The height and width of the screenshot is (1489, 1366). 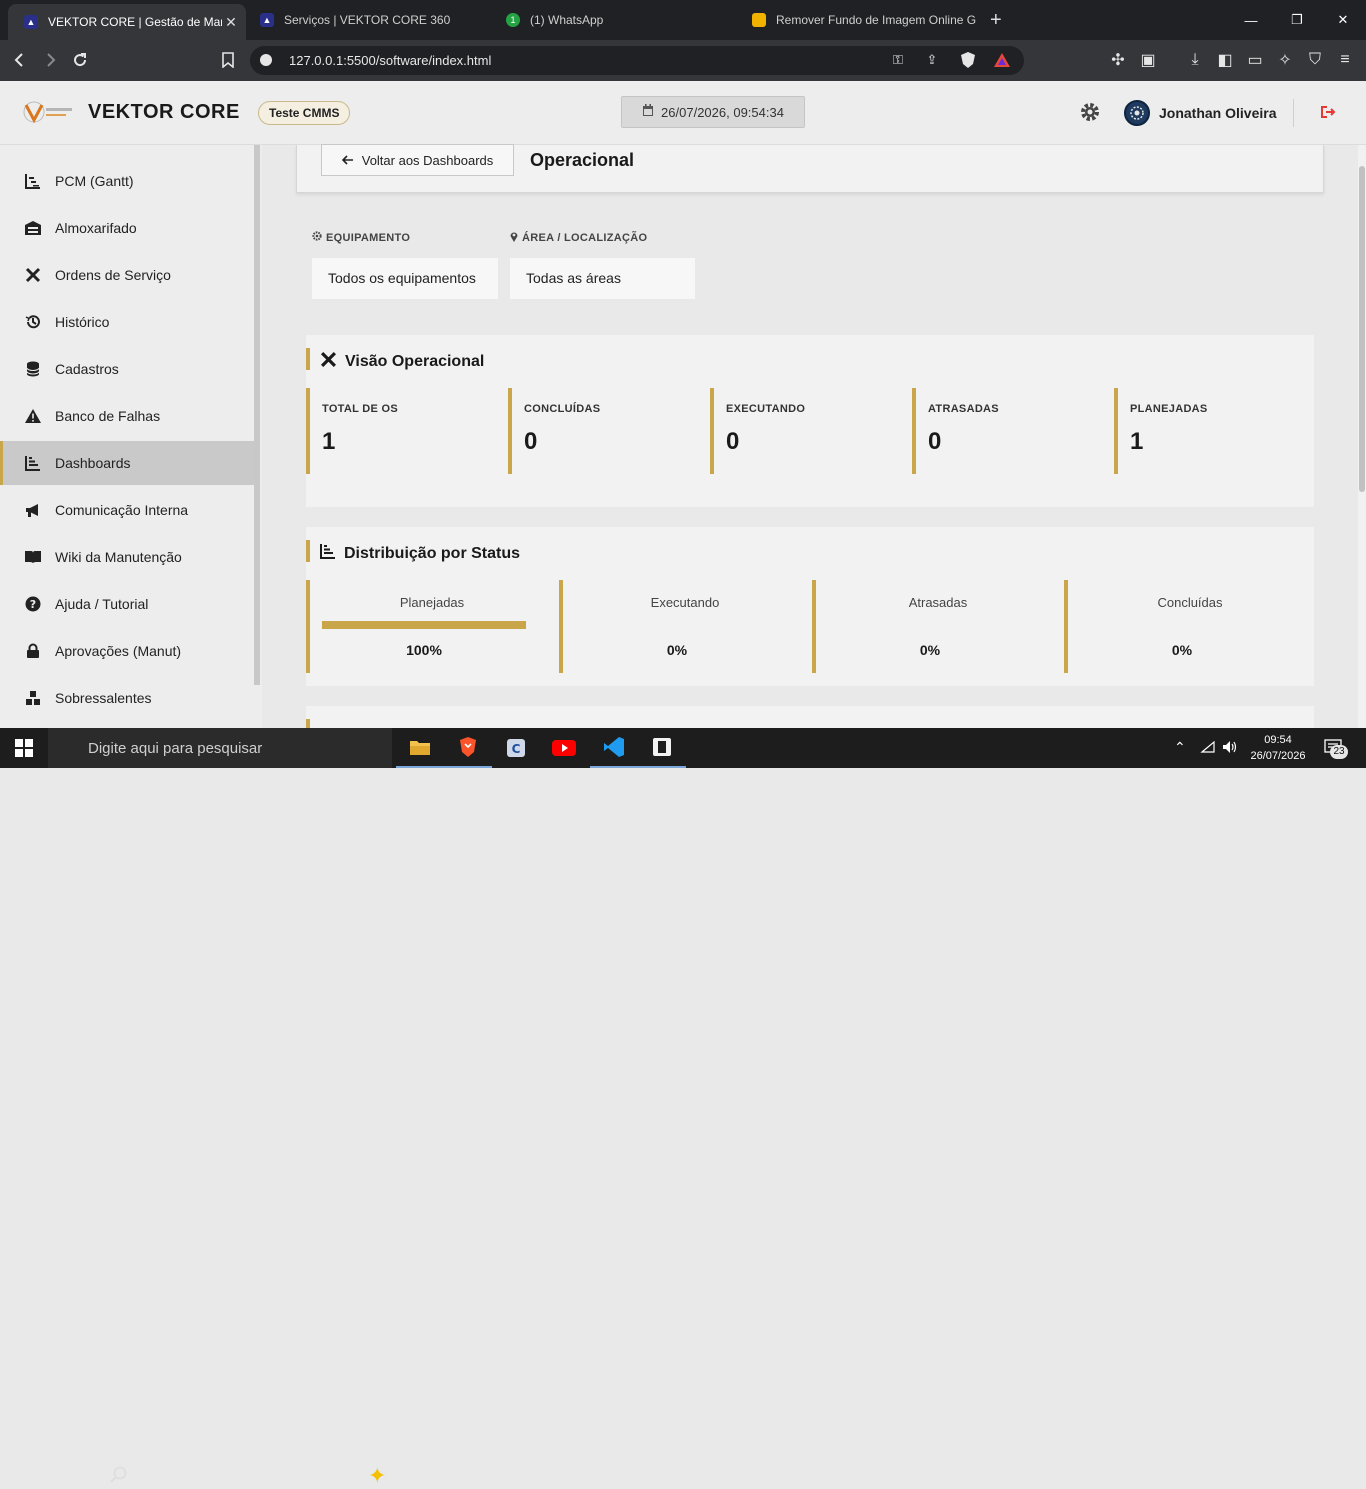 What do you see at coordinates (80, 60) in the screenshot?
I see `reload-icon` at bounding box center [80, 60].